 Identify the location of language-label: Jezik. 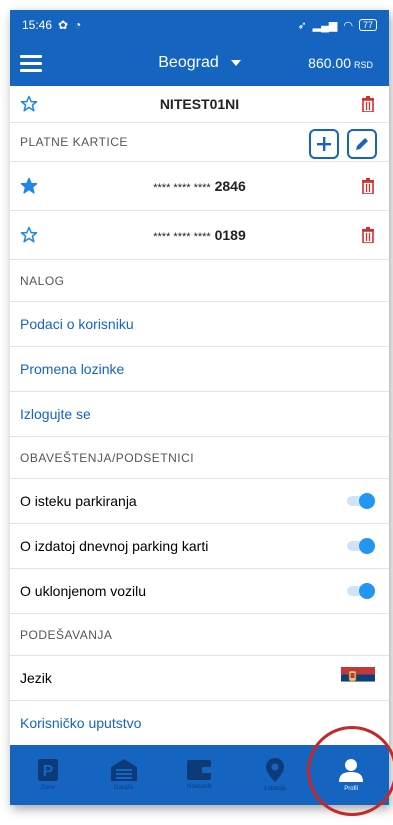
(36, 678).